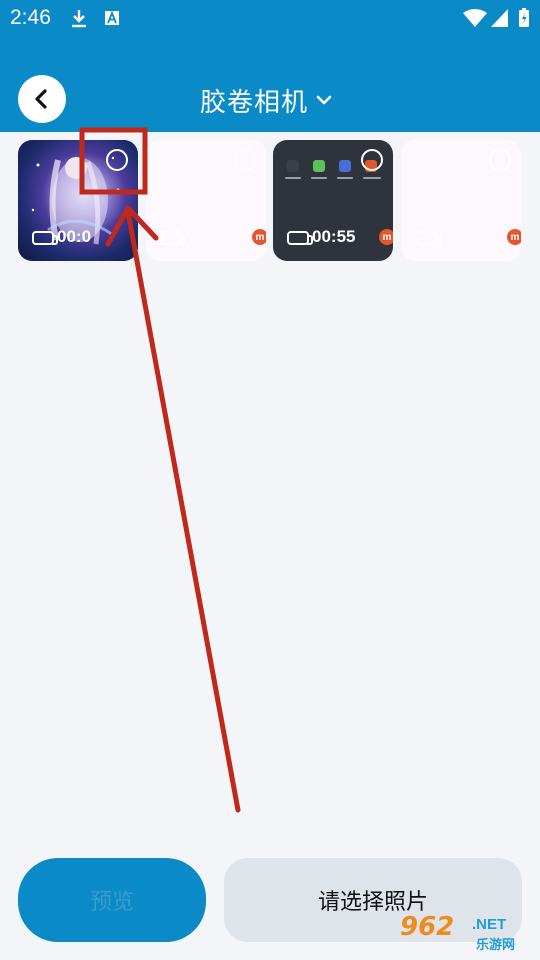  I want to click on status-time: 2:46, so click(30, 17).